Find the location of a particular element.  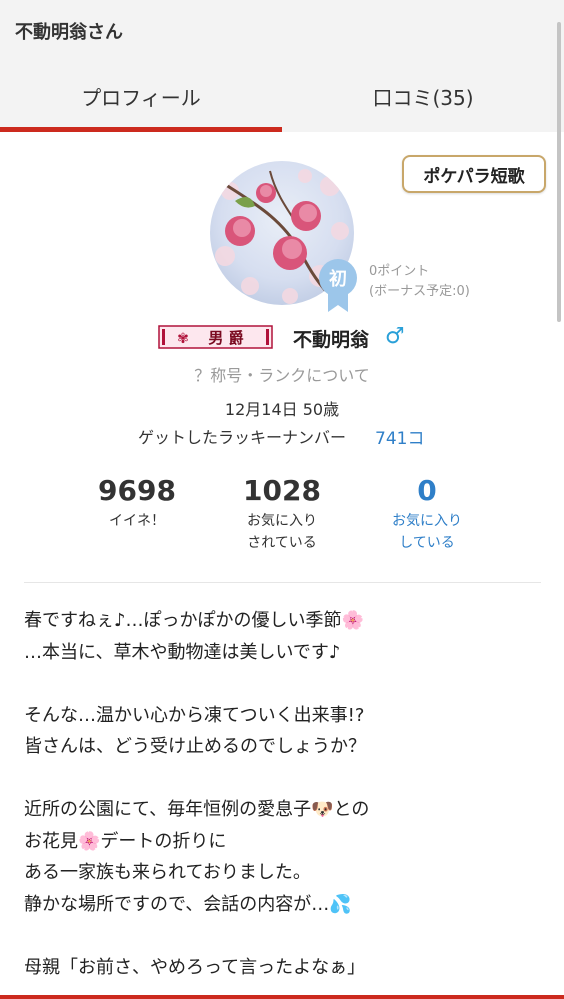

stat-favorited-by: 1028 お気に入り されている is located at coordinates (282, 514).